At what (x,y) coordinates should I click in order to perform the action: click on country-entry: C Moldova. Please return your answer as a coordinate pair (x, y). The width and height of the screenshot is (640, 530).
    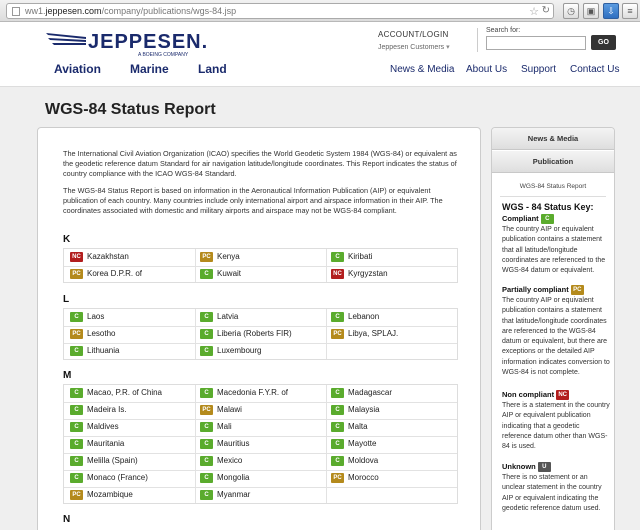
    Looking at the image, I should click on (354, 461).